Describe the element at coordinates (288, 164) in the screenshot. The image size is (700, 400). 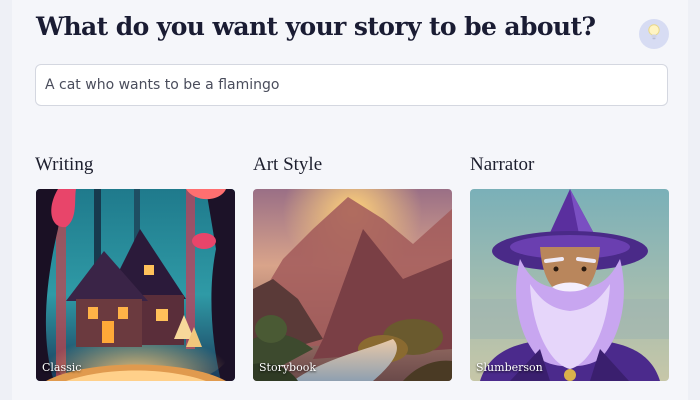
I see `section-label-art-style: Art Style` at that location.